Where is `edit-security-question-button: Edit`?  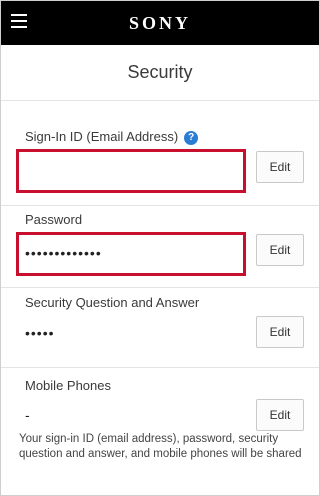
edit-security-question-button: Edit is located at coordinates (280, 332).